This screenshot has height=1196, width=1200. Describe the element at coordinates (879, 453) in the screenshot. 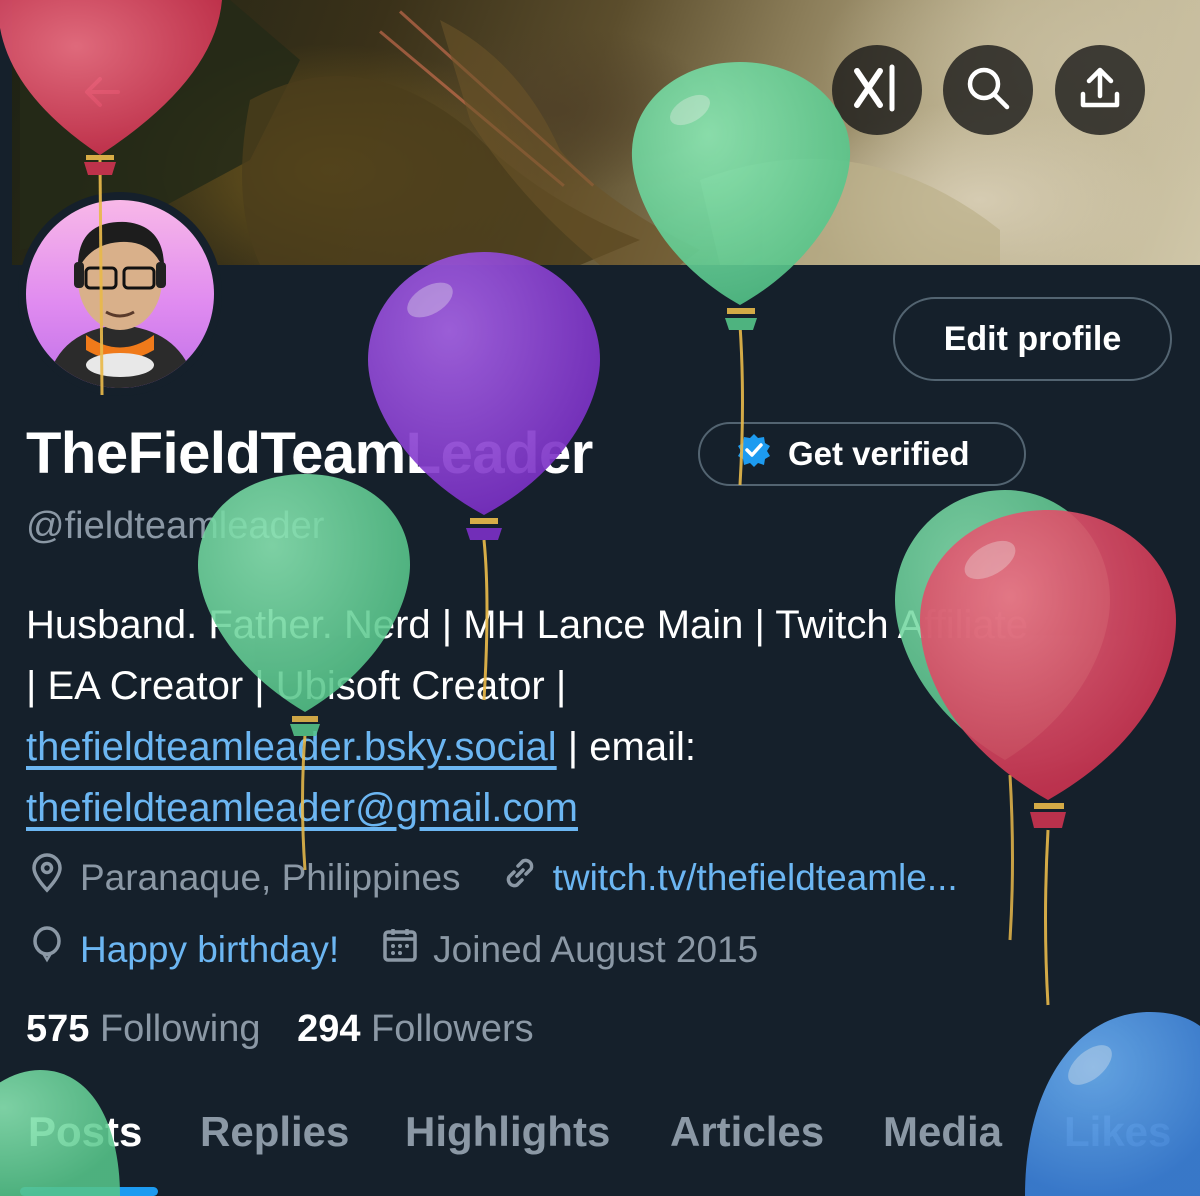

I see `get-verified-label: Get verified` at that location.